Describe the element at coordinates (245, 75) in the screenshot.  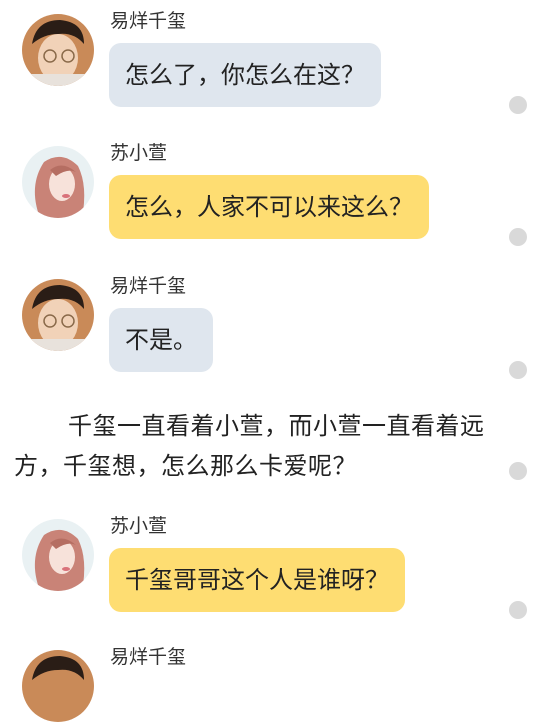
I see `message-bubble: 怎么了，你怎么在这？` at that location.